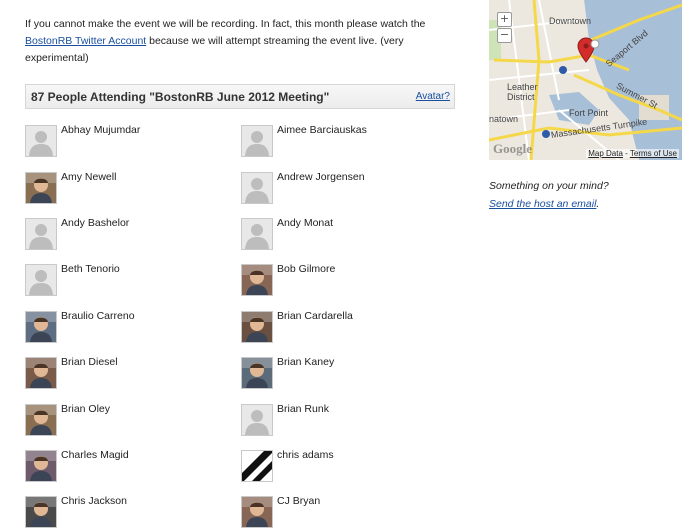 The image size is (690, 530). What do you see at coordinates (98, 316) in the screenshot?
I see `attendee-name: Braulio Carreno` at bounding box center [98, 316].